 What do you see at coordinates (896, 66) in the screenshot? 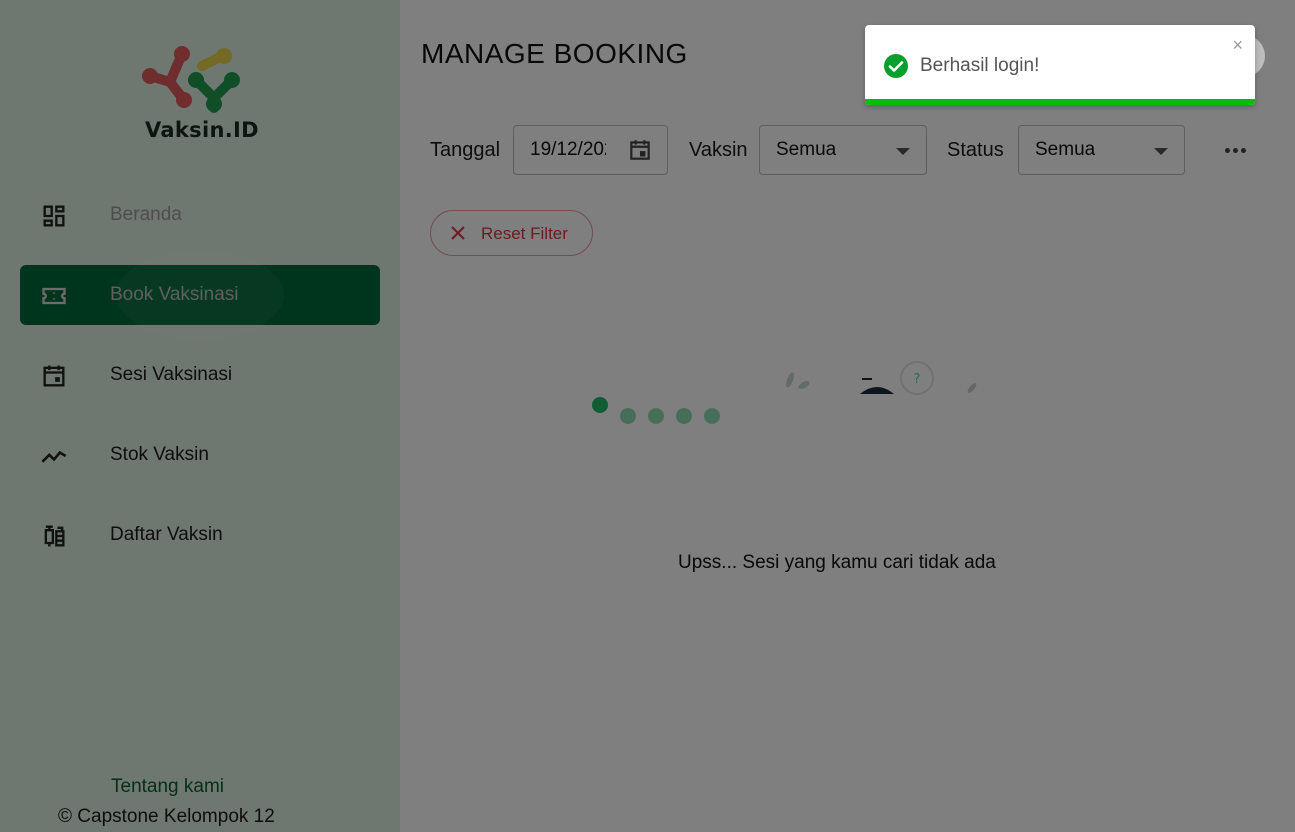
I see `check-circle-icon` at bounding box center [896, 66].